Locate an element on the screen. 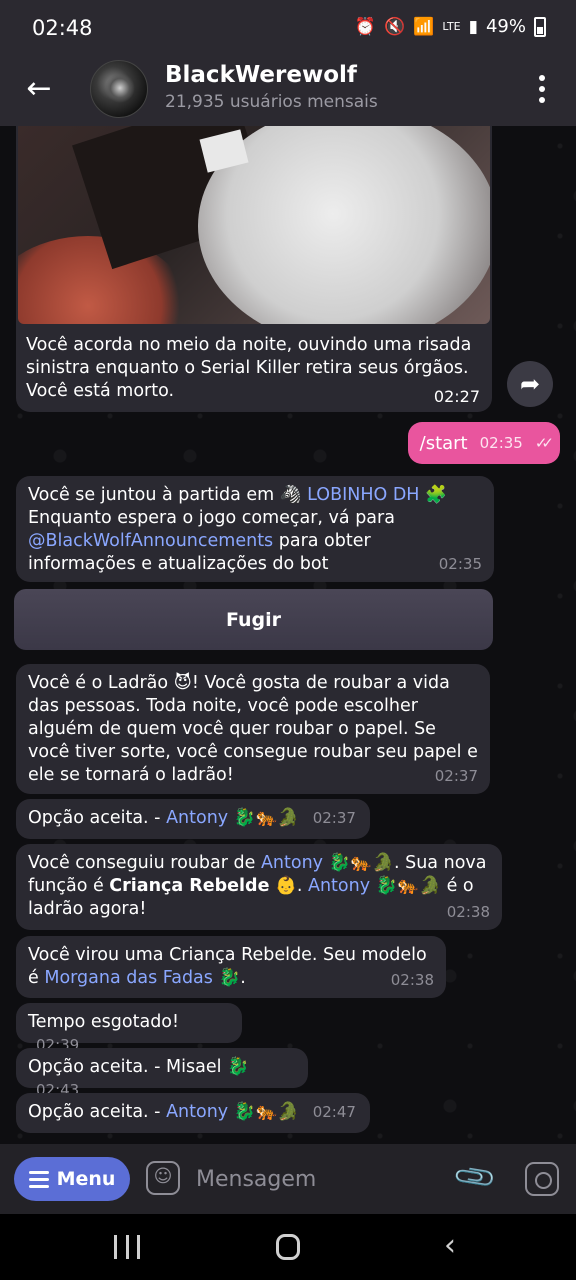 The height and width of the screenshot is (1280, 576). hamburger-icon is located at coordinates (38, 1179).